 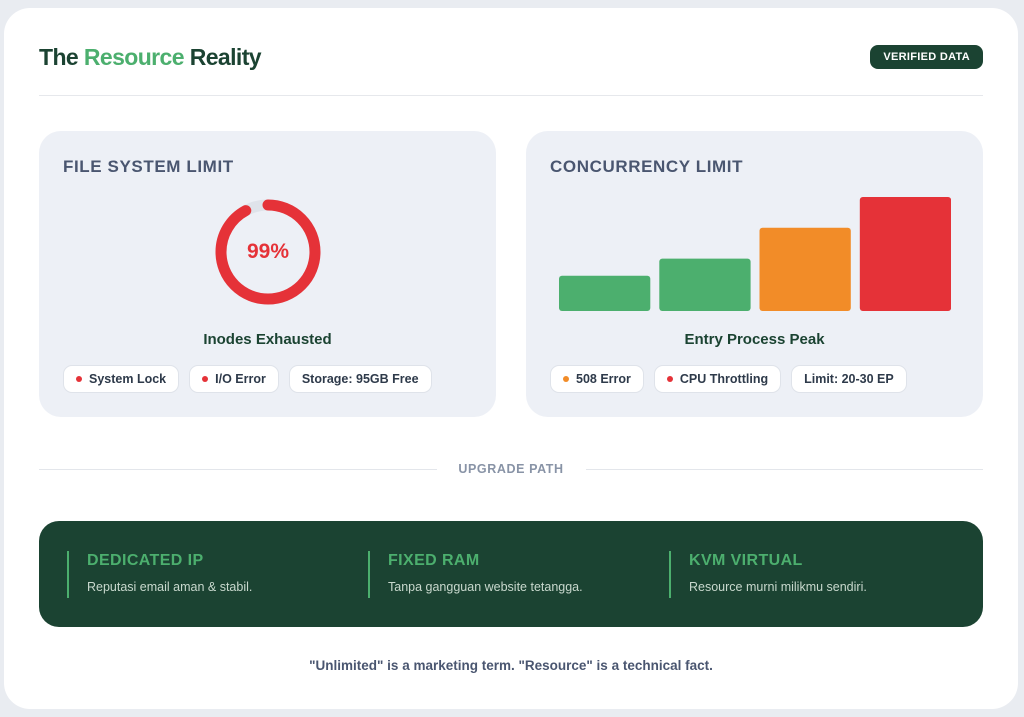 I want to click on chip-label: I/O Error, so click(x=240, y=378).